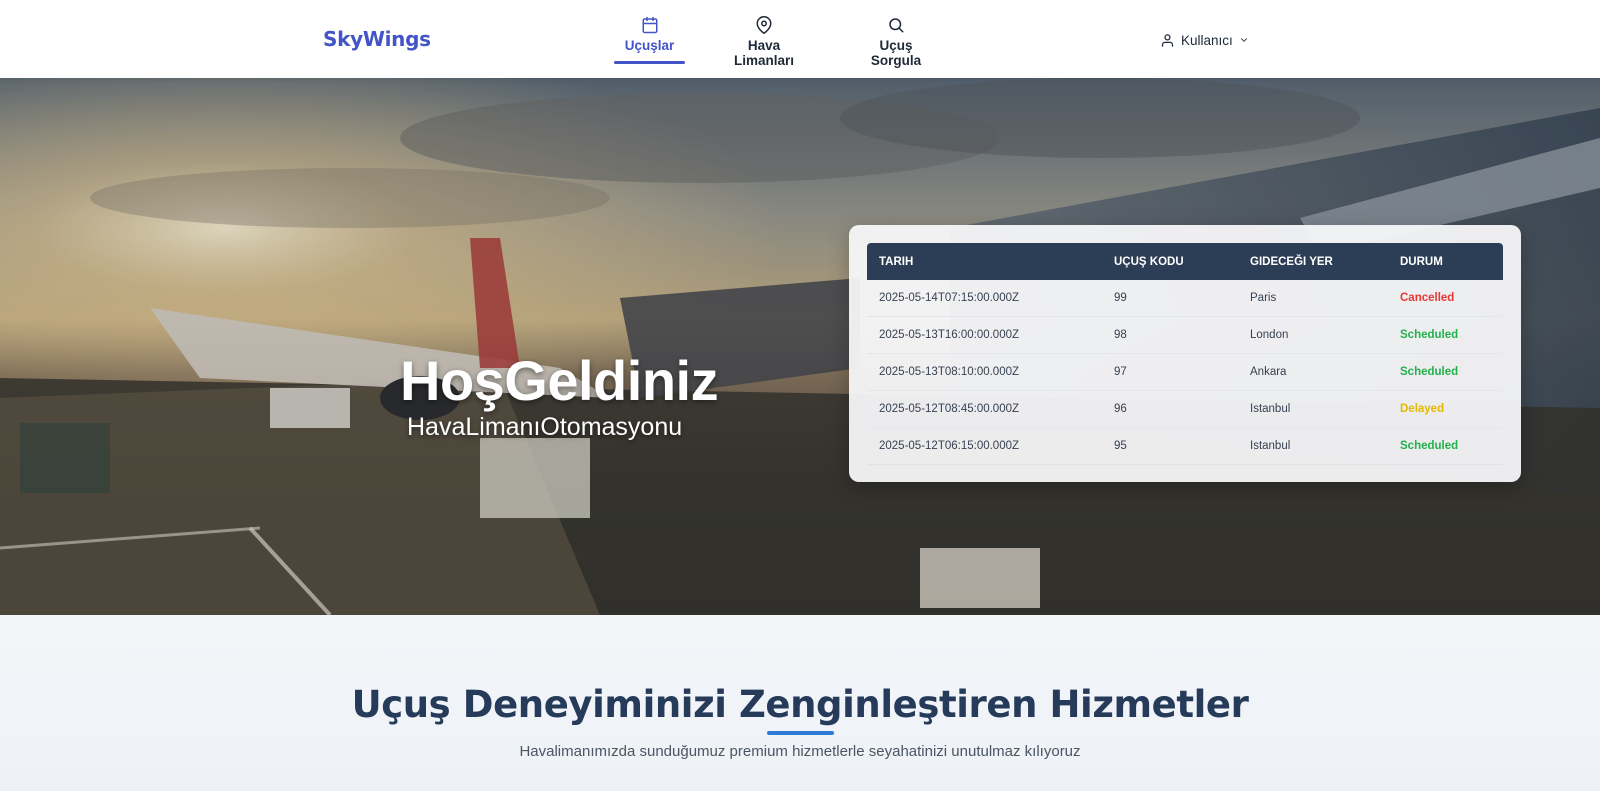 The image size is (1600, 791). I want to click on map-pin-icon, so click(764, 25).